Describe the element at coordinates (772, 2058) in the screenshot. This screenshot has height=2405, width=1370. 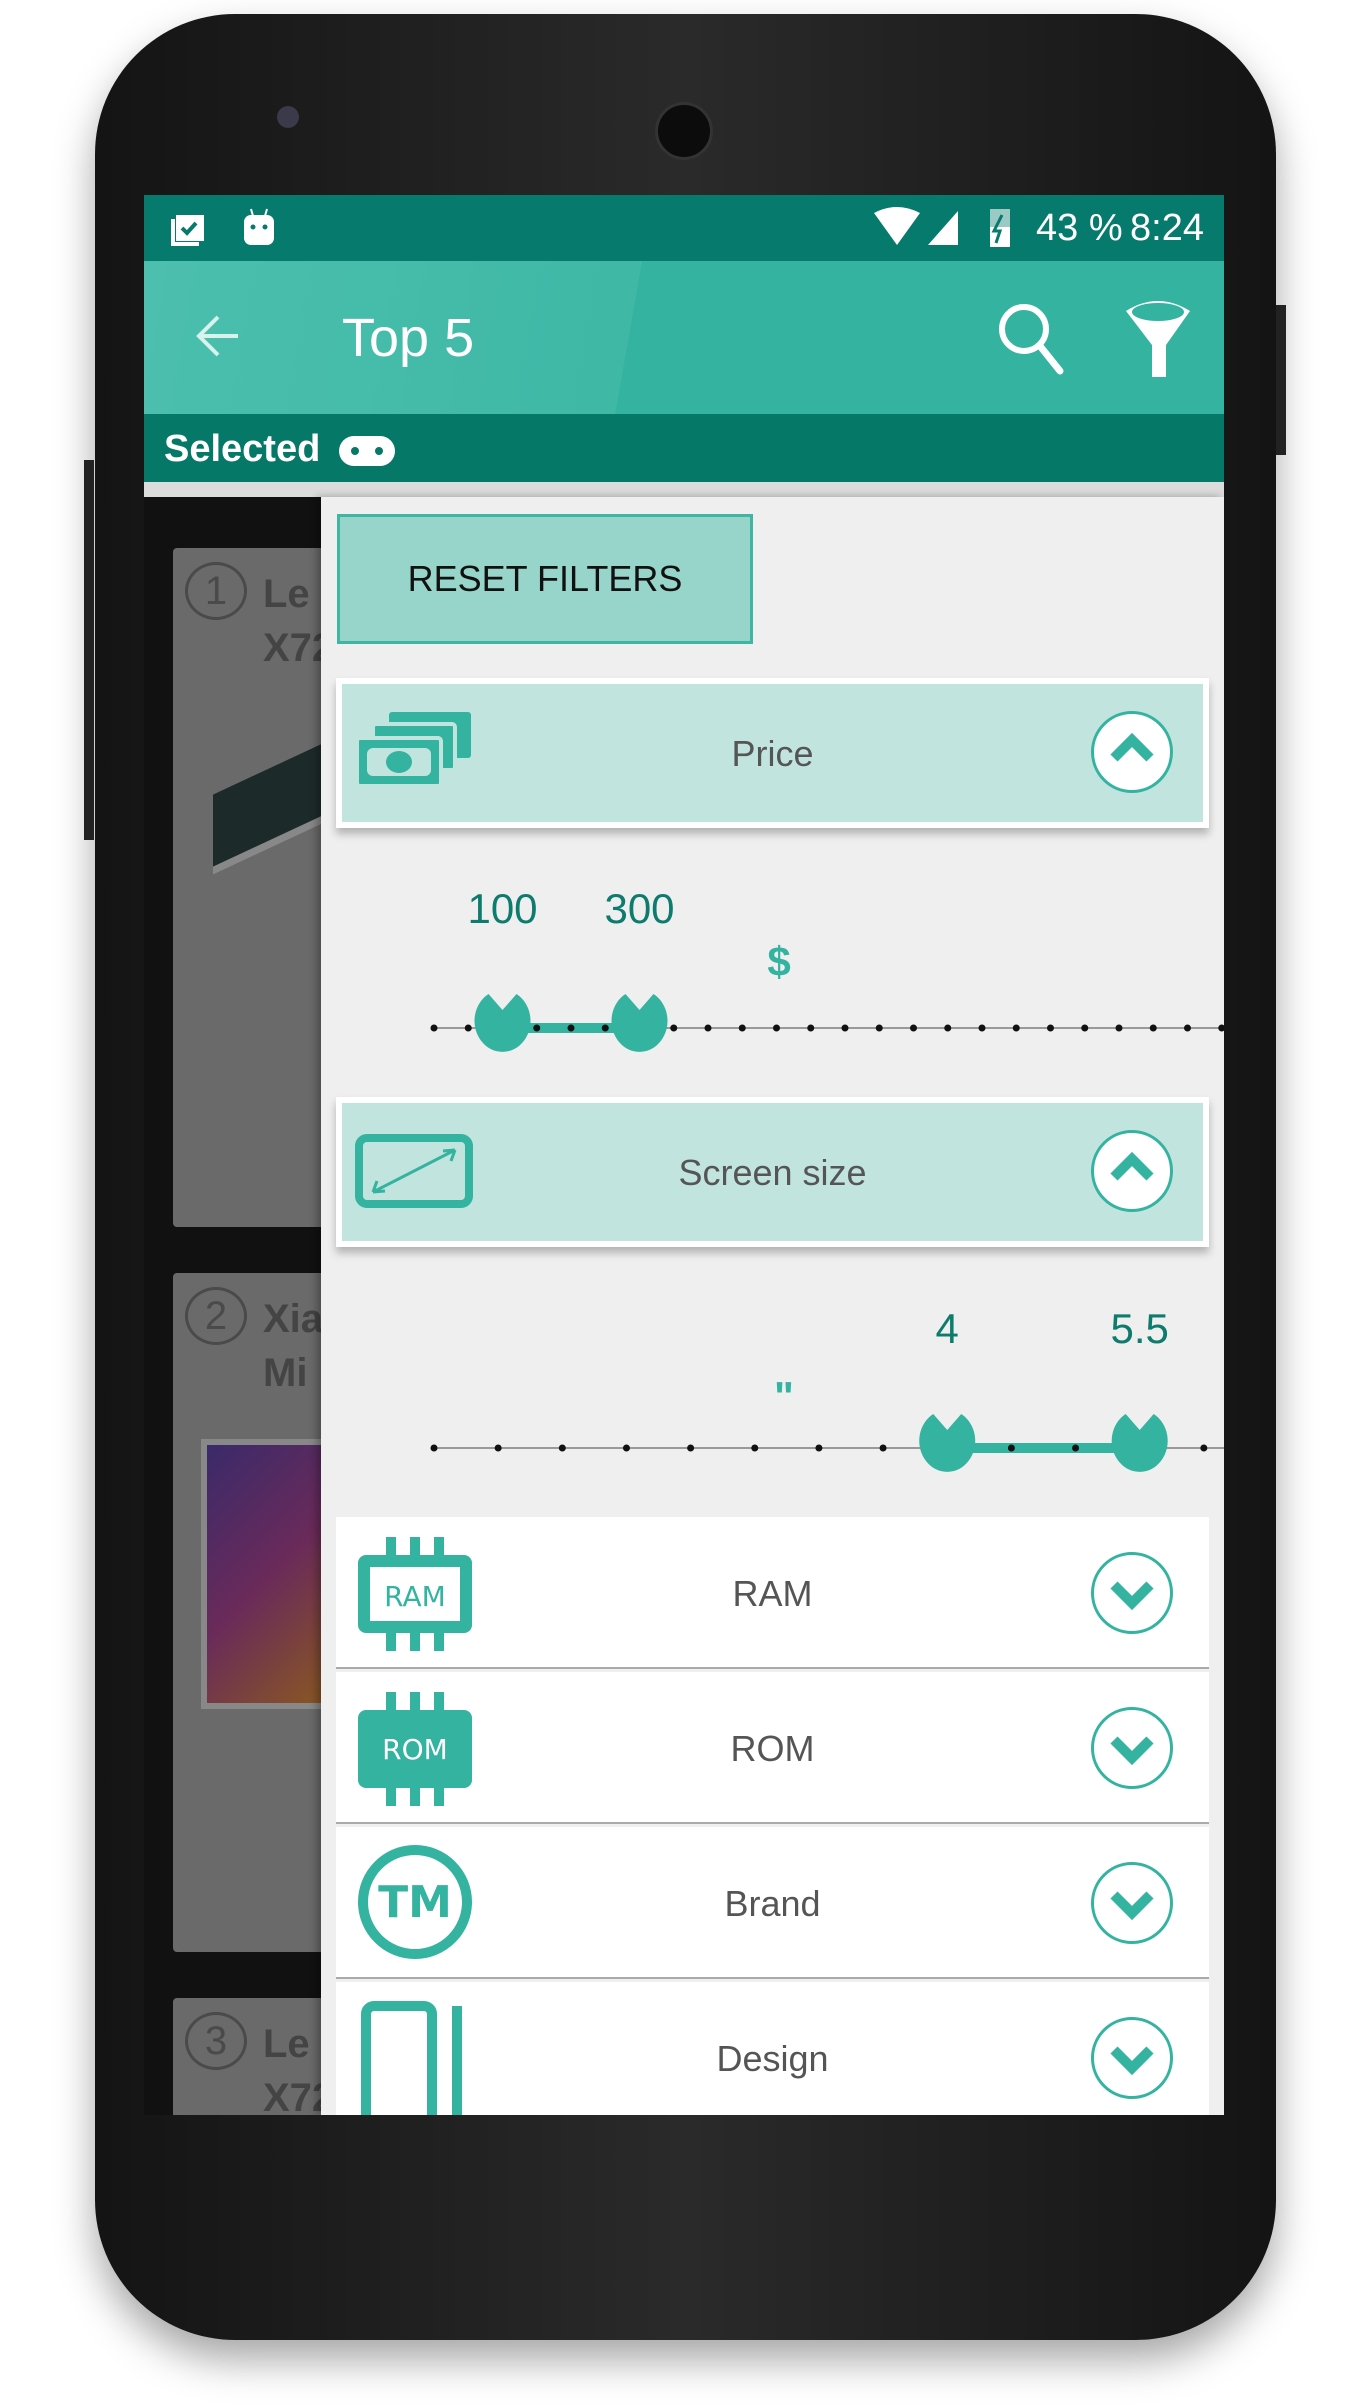
I see `filter-label: Design` at that location.